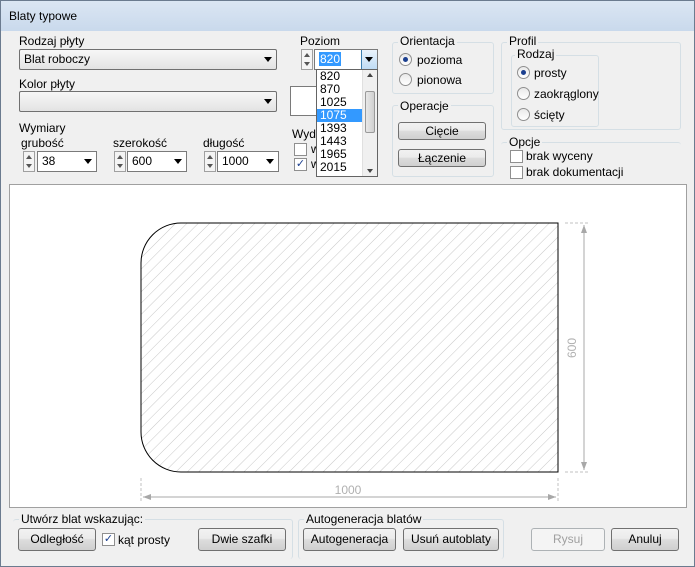 The width and height of the screenshot is (695, 567). What do you see at coordinates (108, 539) in the screenshot?
I see `kat-prosty-check: ✓` at bounding box center [108, 539].